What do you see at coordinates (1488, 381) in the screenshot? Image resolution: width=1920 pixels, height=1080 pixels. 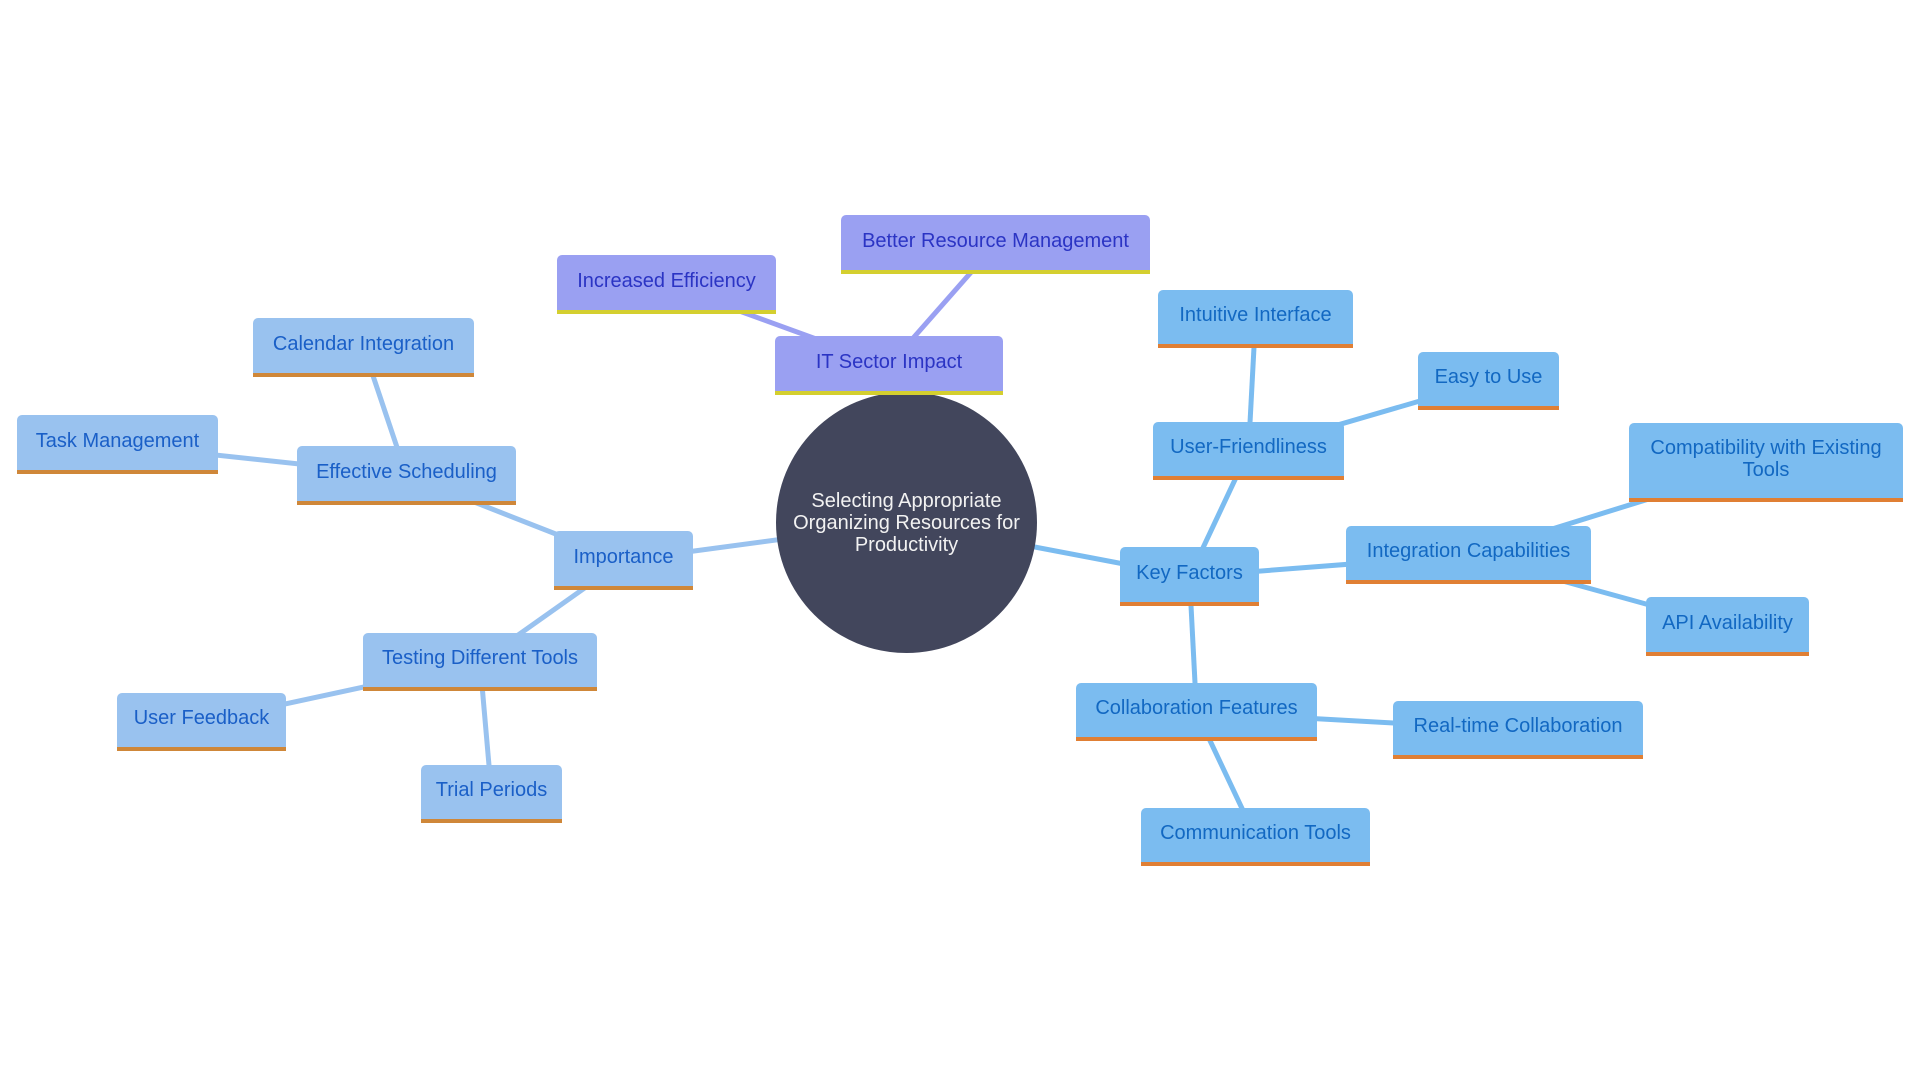 I see `node-easy-to-use: Easy to Use` at bounding box center [1488, 381].